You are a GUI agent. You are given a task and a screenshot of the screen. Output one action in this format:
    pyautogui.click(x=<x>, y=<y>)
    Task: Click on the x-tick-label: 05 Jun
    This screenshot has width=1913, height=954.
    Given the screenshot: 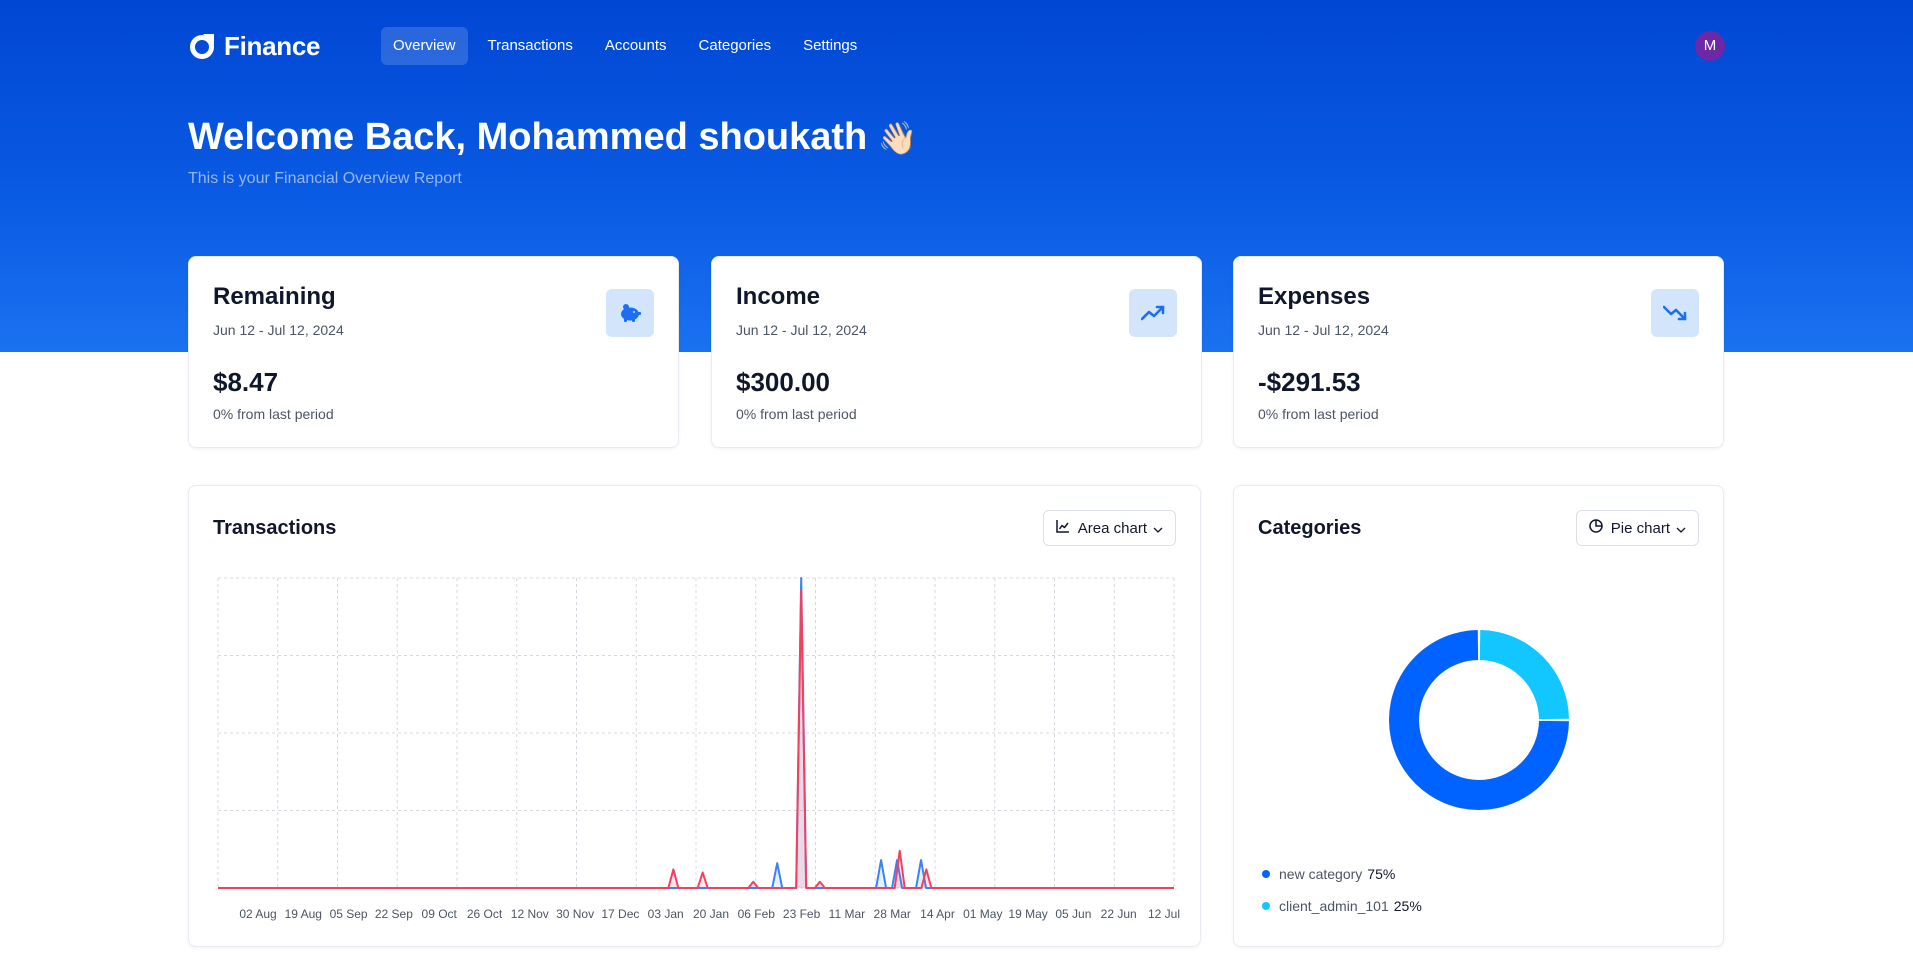 What is the action you would take?
    pyautogui.click(x=1073, y=914)
    